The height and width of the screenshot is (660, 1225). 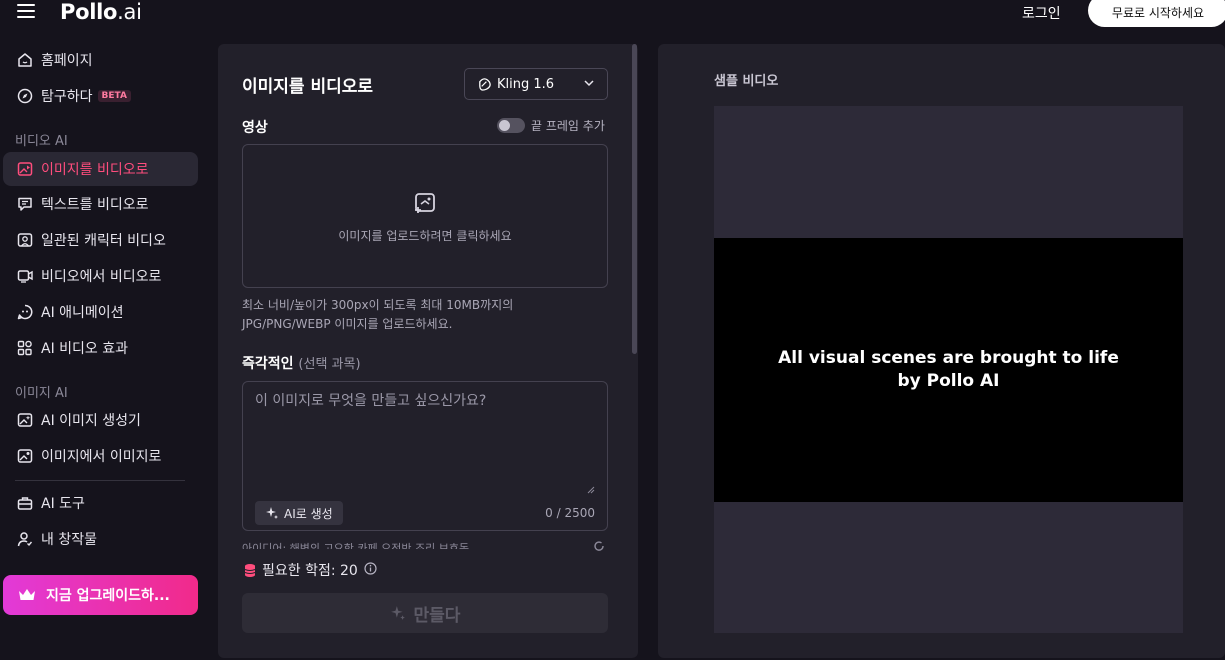 I want to click on sidebar-item-my-creations: 내 창작물, so click(x=100, y=539).